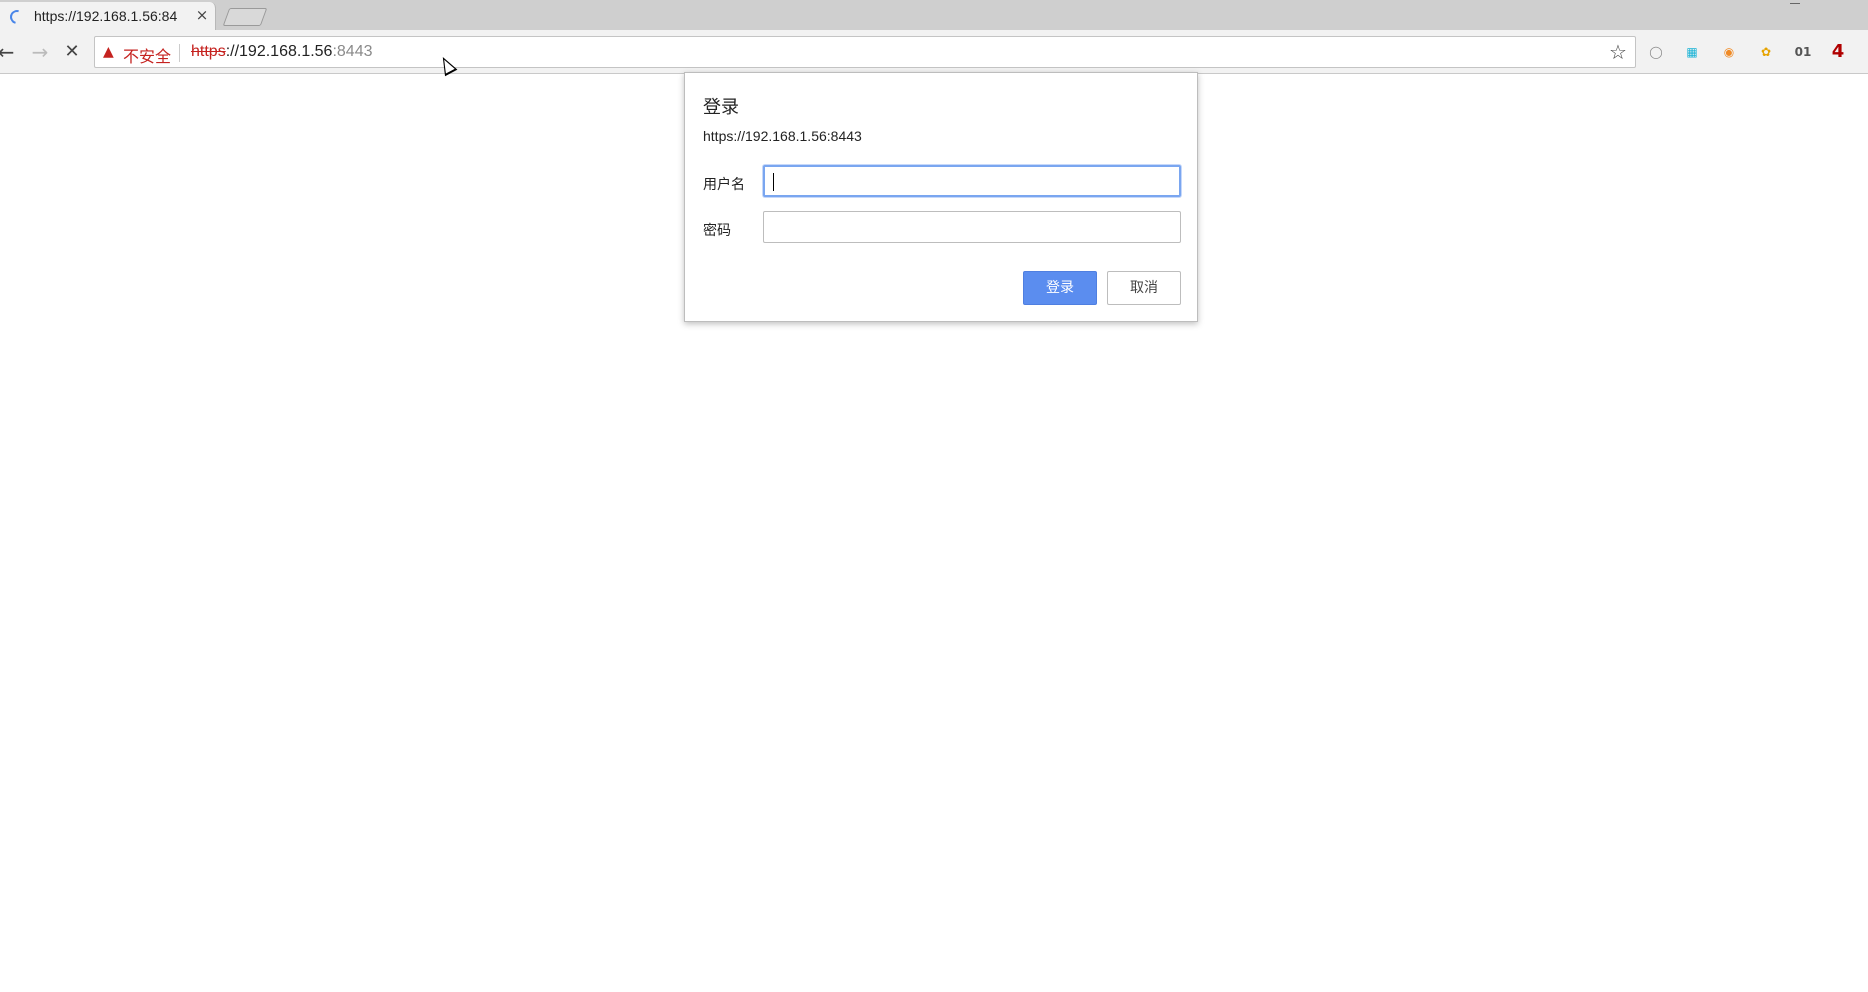 The height and width of the screenshot is (992, 1868). I want to click on colorful-extension-icon: ✿, so click(1766, 52).